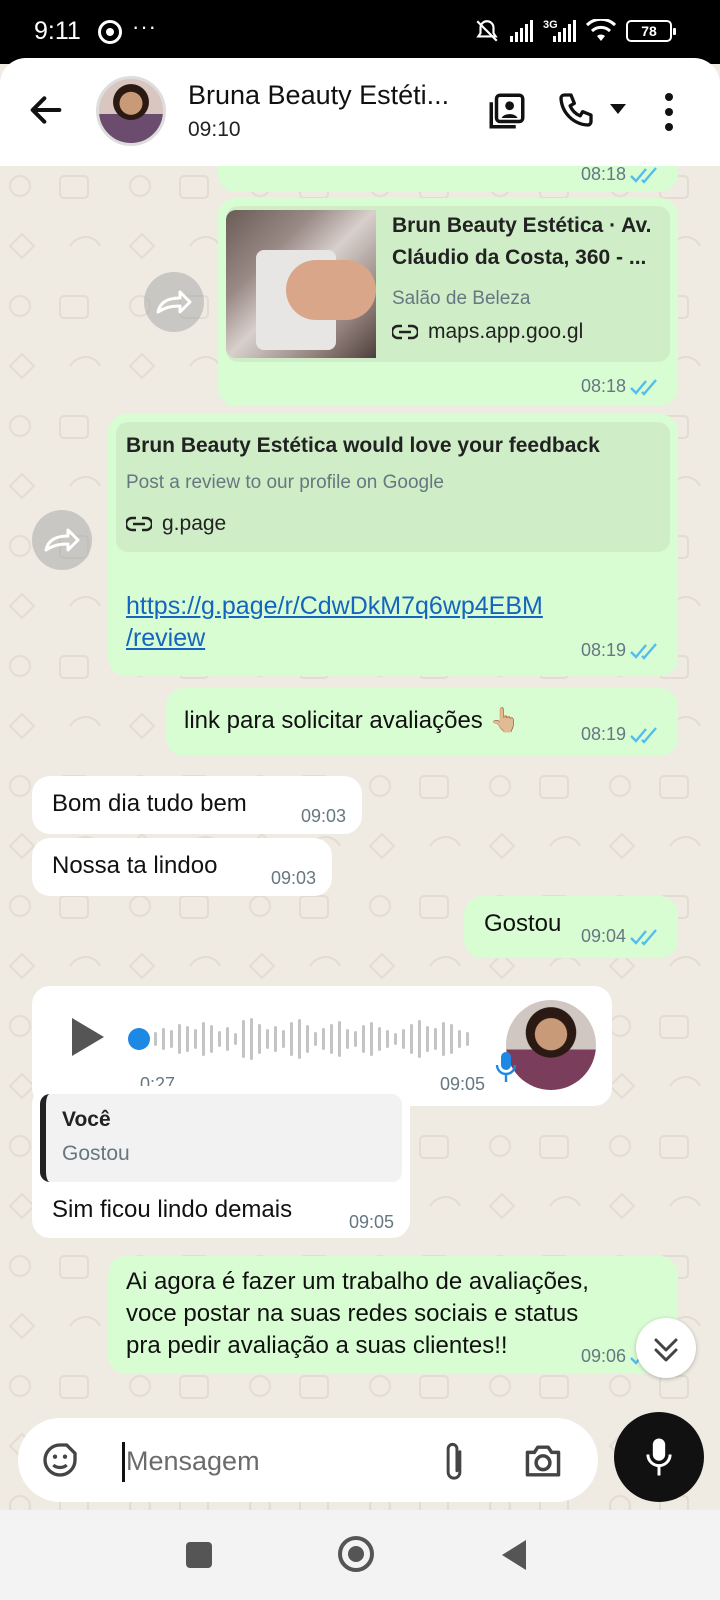  What do you see at coordinates (514, 1555) in the screenshot?
I see `back-nav-icon` at bounding box center [514, 1555].